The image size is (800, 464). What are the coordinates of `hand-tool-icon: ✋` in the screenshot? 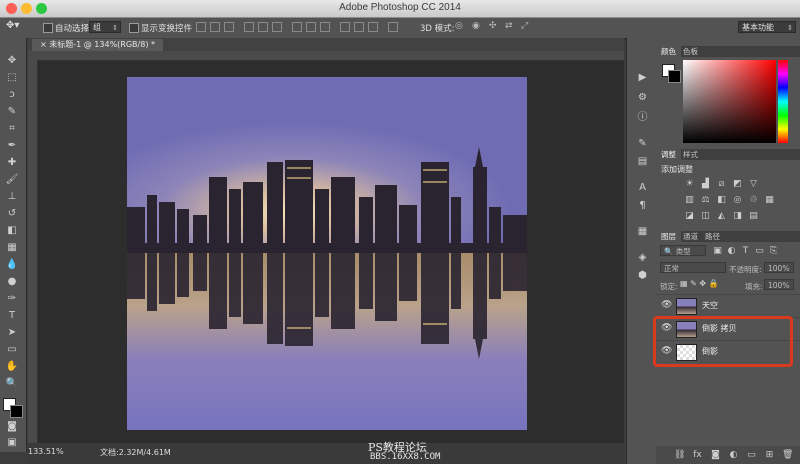 It's located at (12, 366).